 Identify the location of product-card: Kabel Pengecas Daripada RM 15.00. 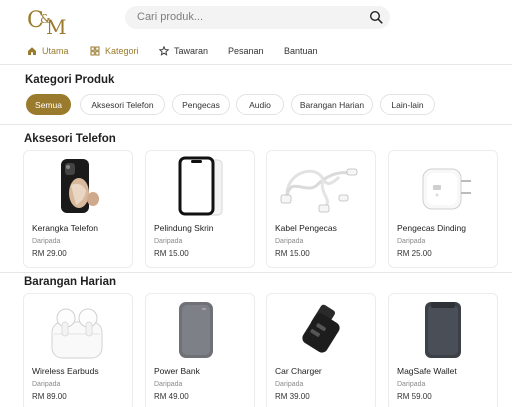
(321, 209).